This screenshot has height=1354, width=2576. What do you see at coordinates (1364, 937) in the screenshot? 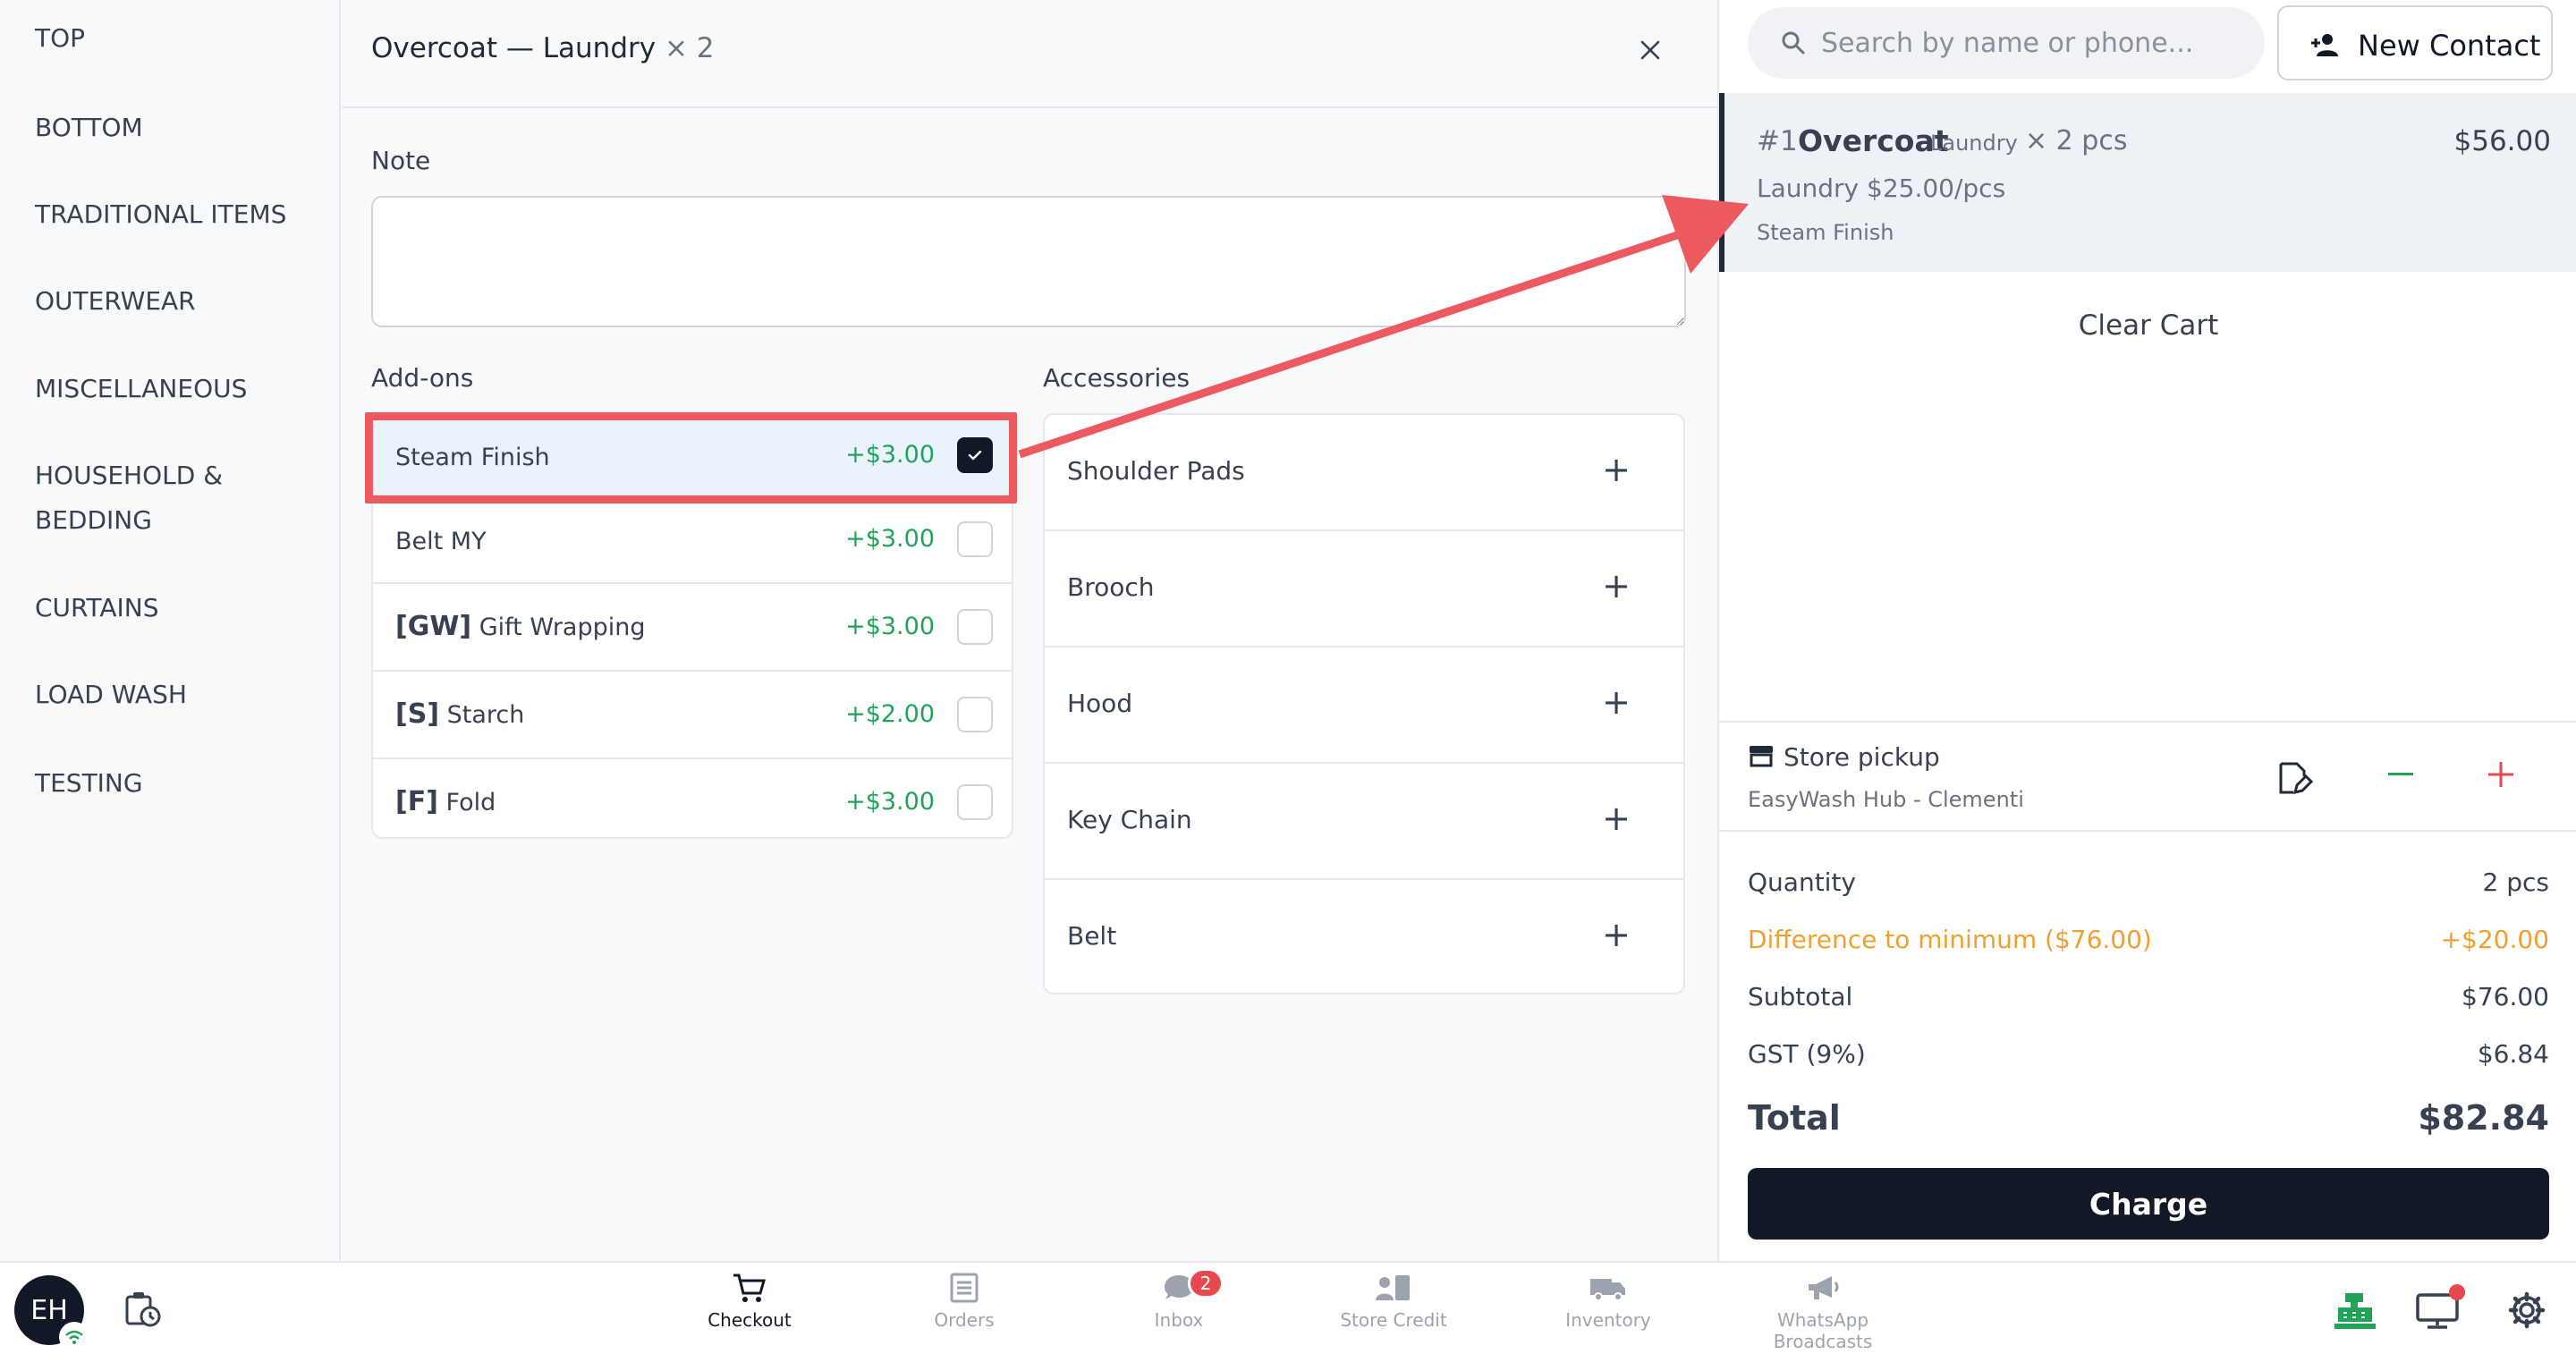
I see `accessory-row-belt: Belt +` at bounding box center [1364, 937].